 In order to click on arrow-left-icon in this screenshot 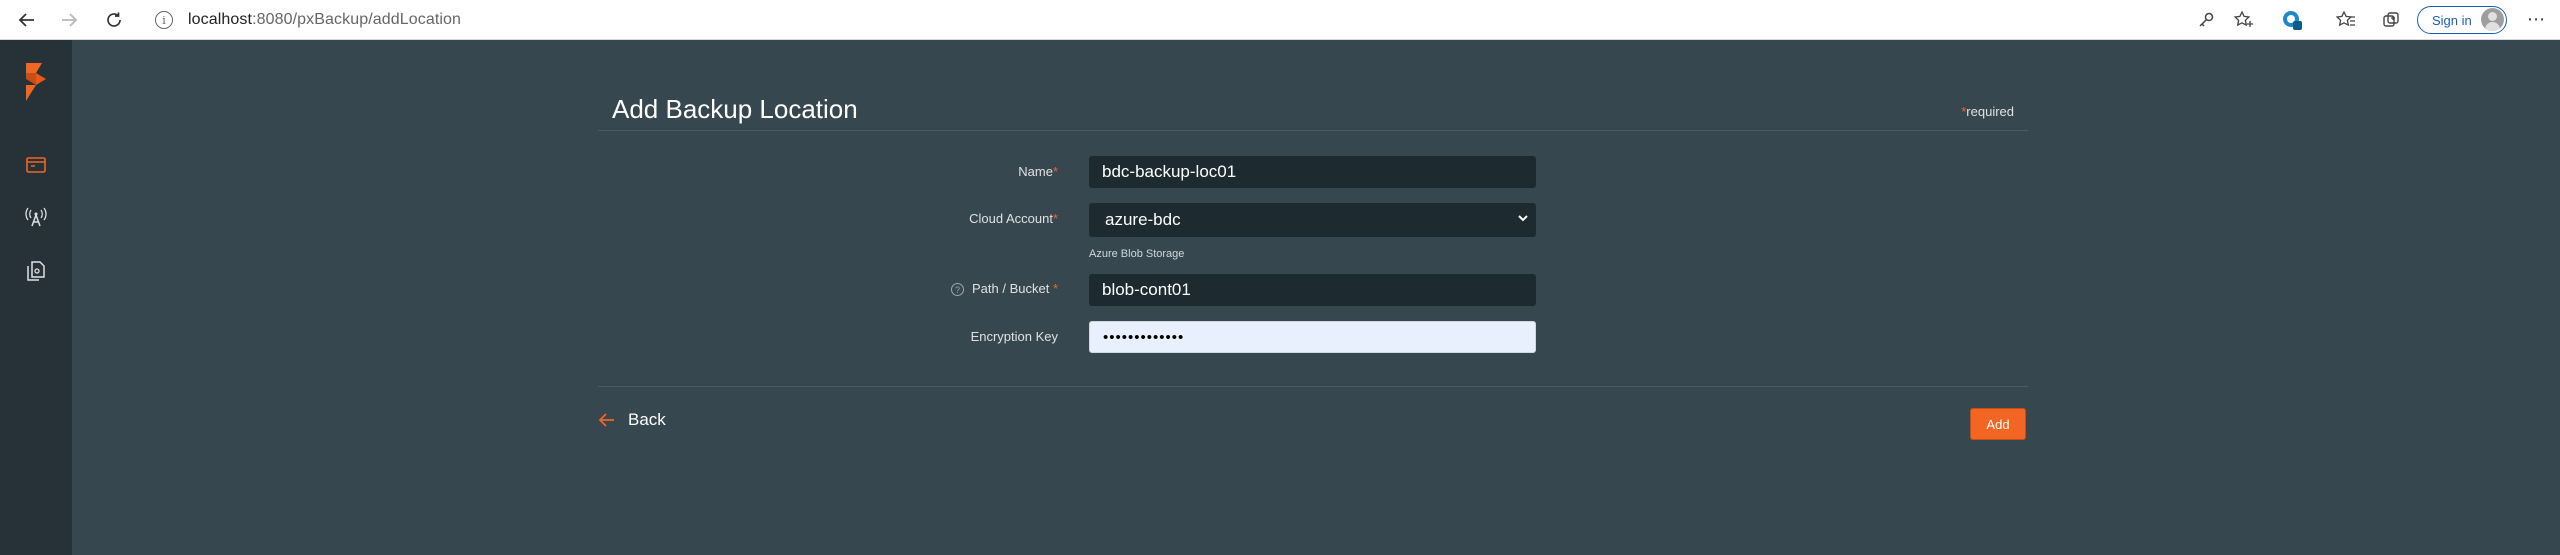, I will do `click(606, 420)`.